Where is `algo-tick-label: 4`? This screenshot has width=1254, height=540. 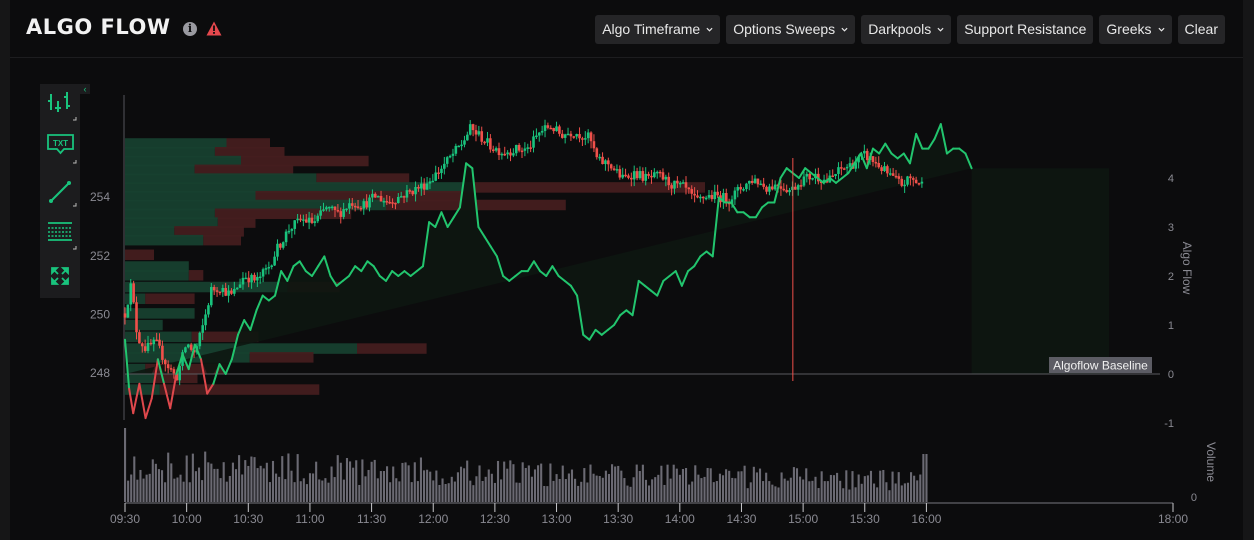 algo-tick-label: 4 is located at coordinates (1171, 179).